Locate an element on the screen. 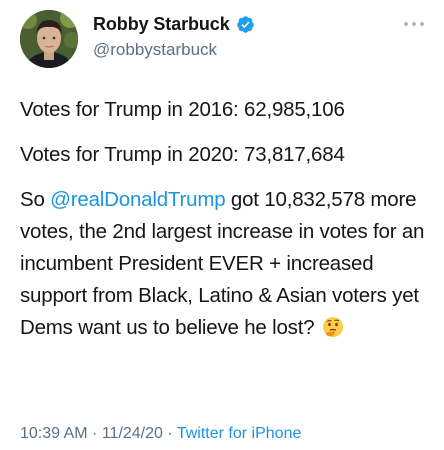 This screenshot has height=450, width=444. tweet-date: 11/24/20 is located at coordinates (132, 433).